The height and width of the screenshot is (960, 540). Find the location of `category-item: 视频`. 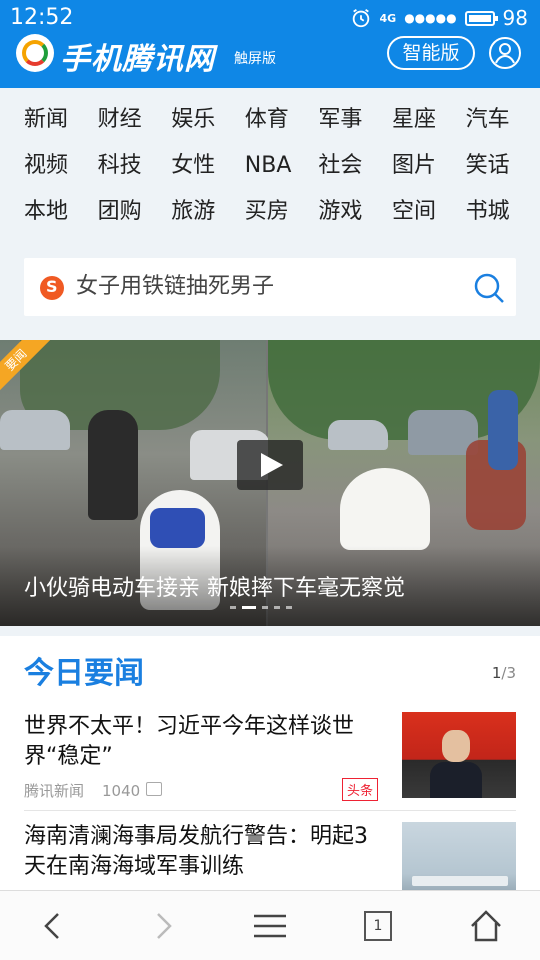

category-item: 视频 is located at coordinates (61, 166).